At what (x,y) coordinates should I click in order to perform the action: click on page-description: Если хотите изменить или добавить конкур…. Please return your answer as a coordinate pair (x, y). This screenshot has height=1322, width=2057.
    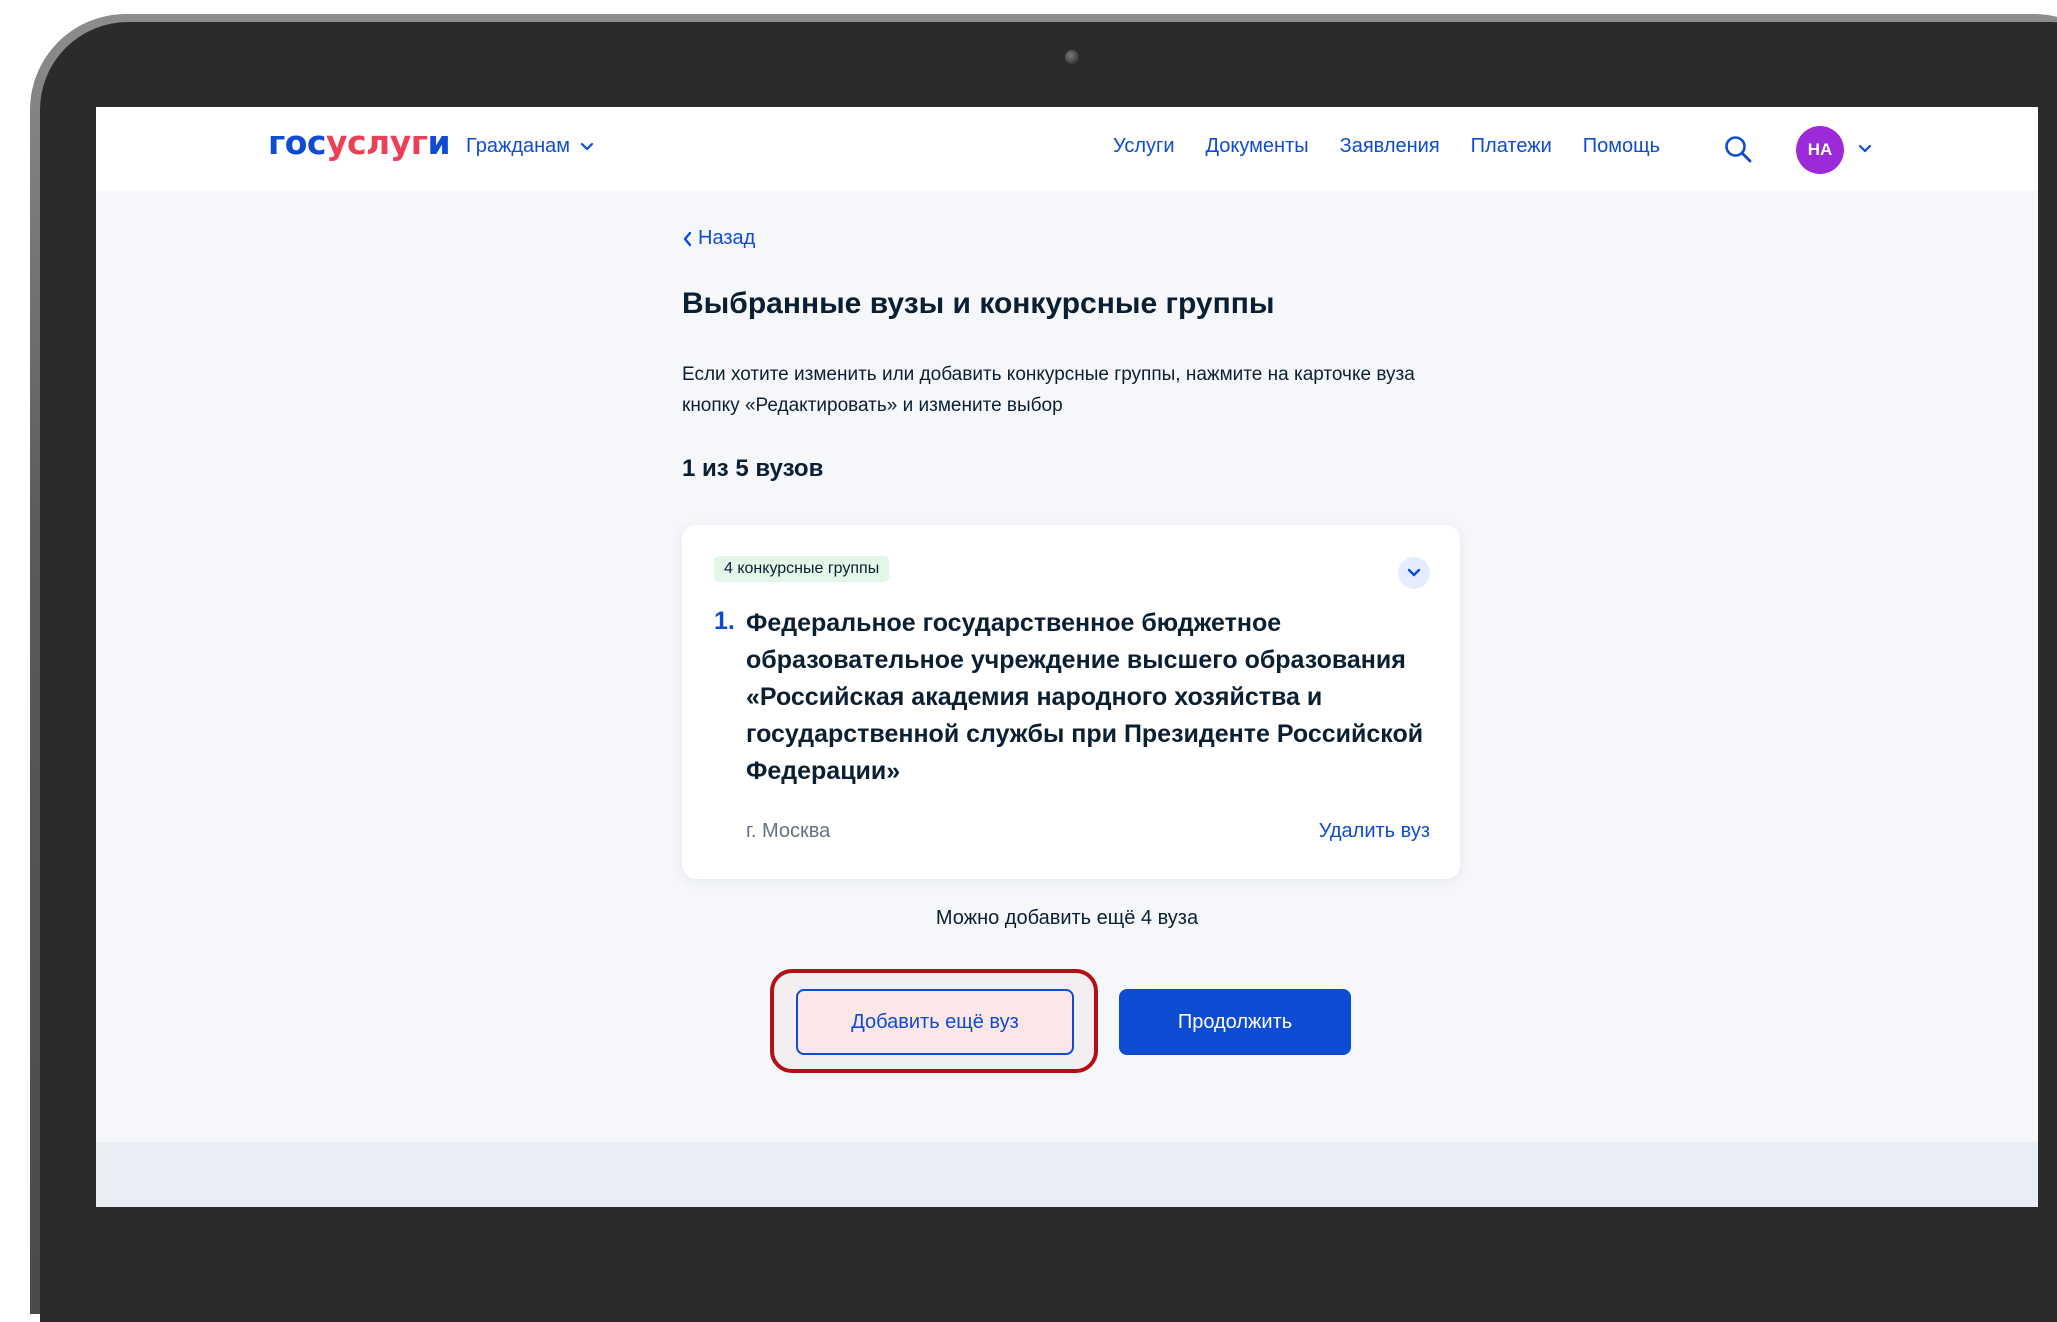
    Looking at the image, I should click on (1048, 390).